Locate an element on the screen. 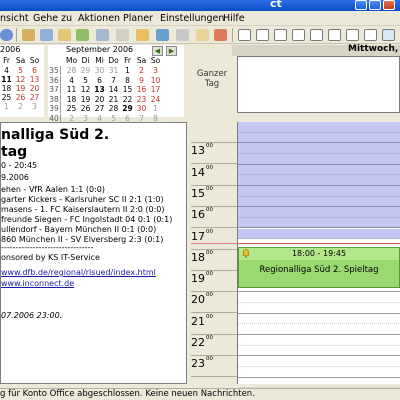 The height and width of the screenshot is (400, 400). day-cell: 15 is located at coordinates (127, 89).